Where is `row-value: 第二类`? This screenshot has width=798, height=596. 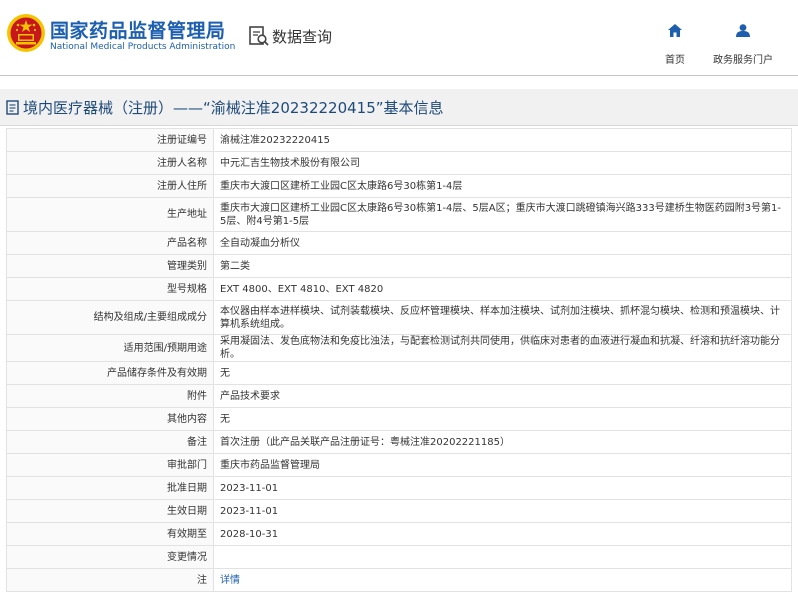 row-value: 第二类 is located at coordinates (502, 266).